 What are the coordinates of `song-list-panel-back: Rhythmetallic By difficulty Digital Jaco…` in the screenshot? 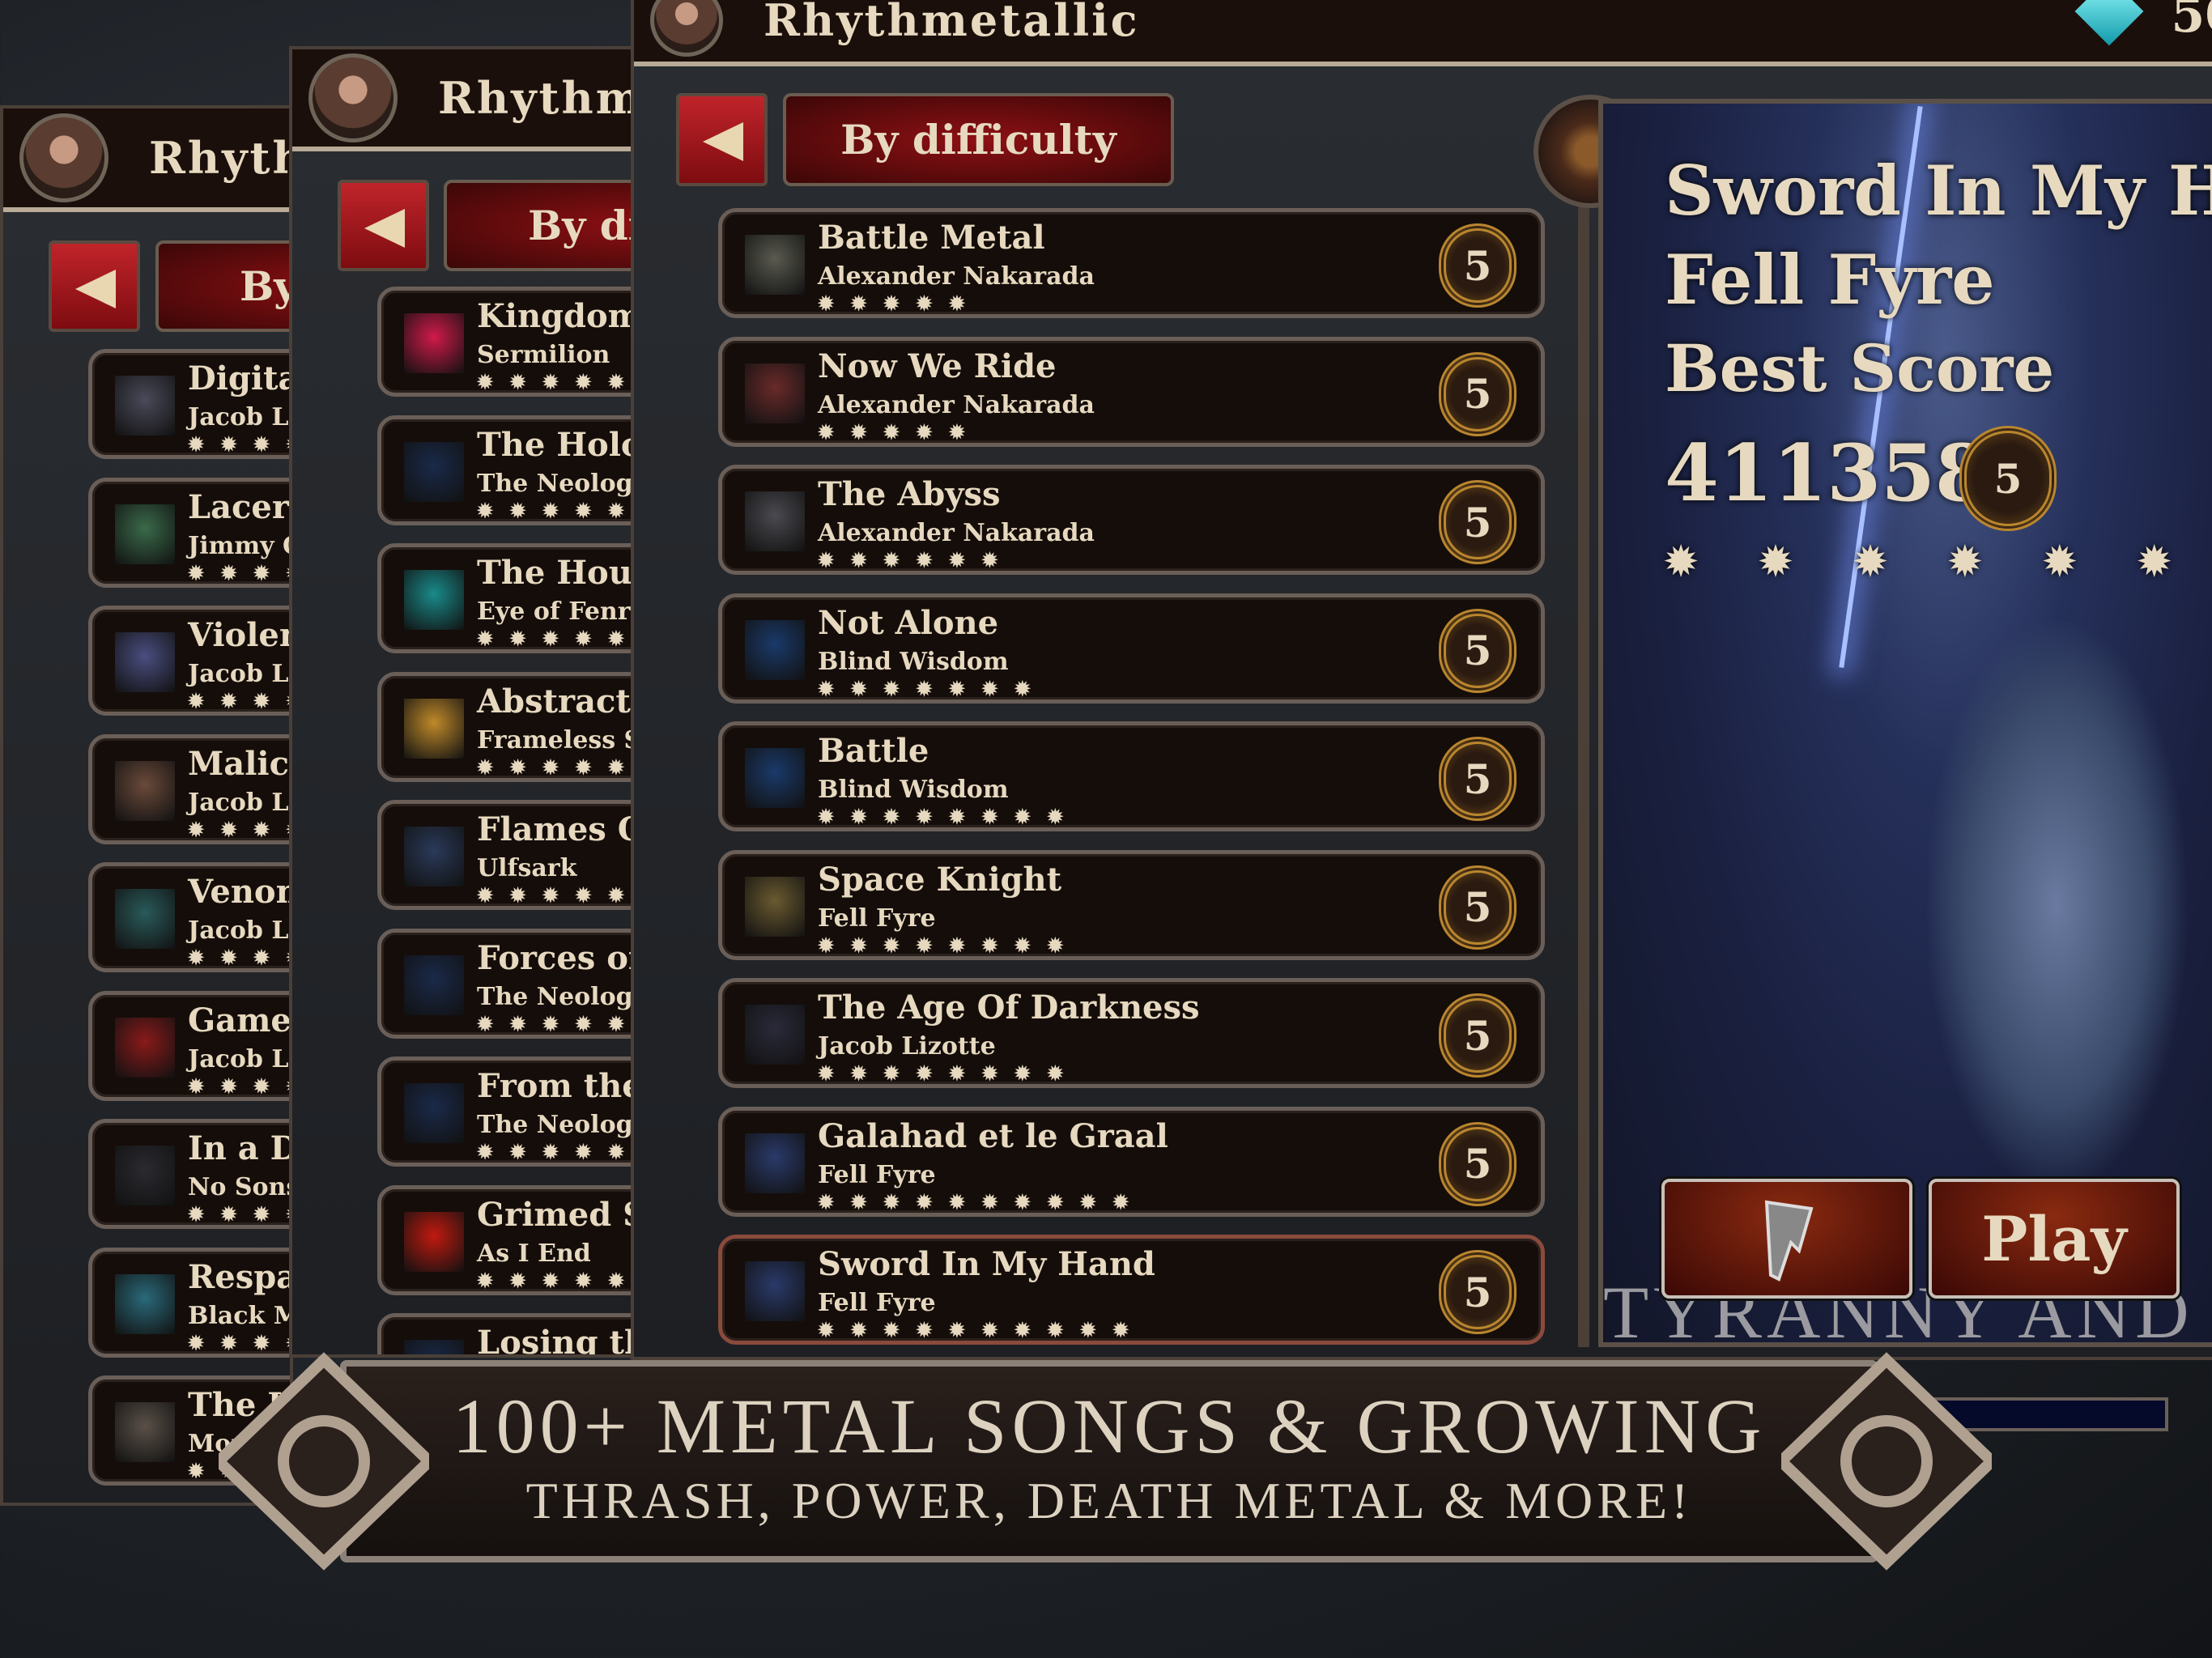 It's located at (146, 805).